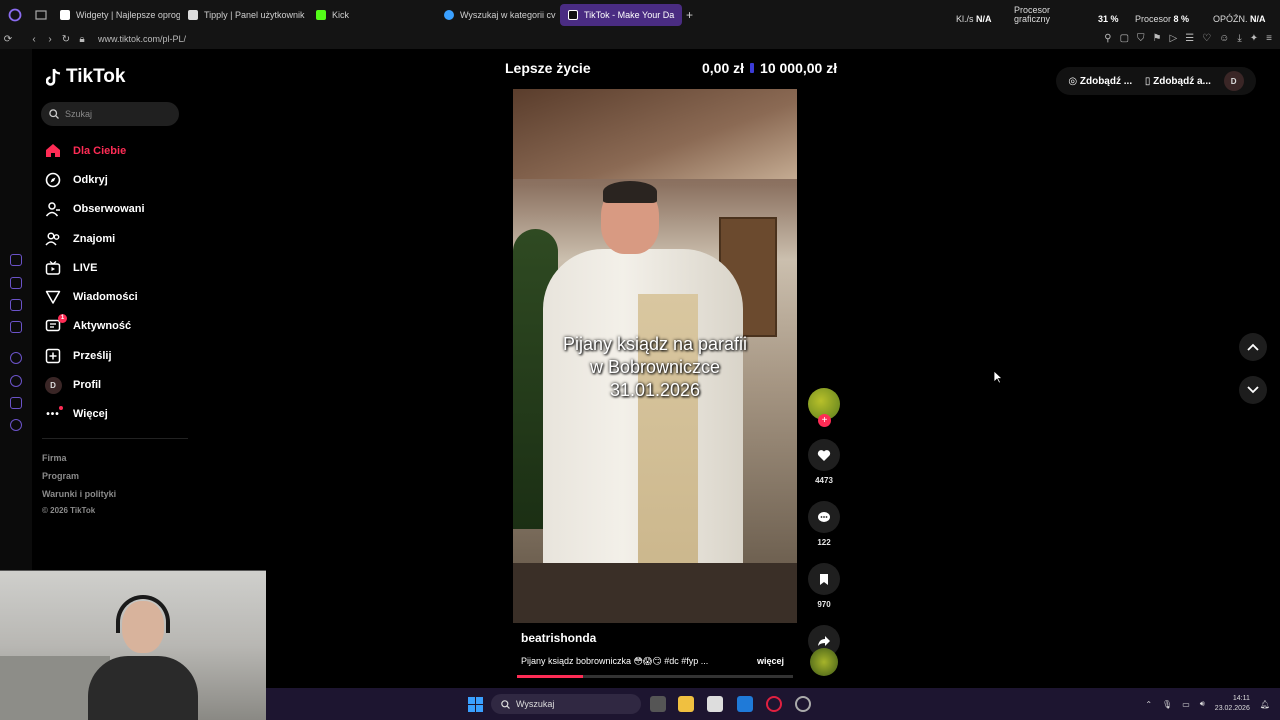 Image resolution: width=1280 pixels, height=720 pixels. I want to click on like-action: 4473, so click(824, 462).